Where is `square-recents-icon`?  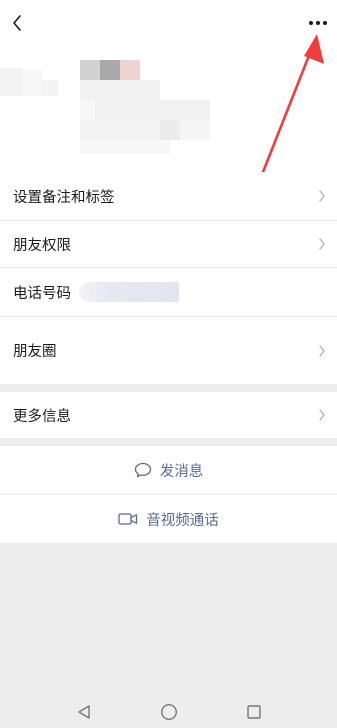 square-recents-icon is located at coordinates (254, 712).